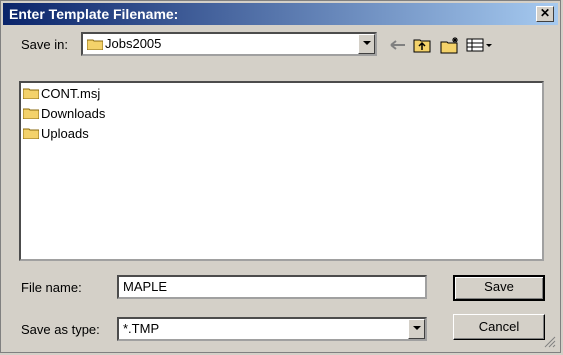 The width and height of the screenshot is (563, 355). I want to click on save-in-dropdown: Jobs2005, so click(229, 44).